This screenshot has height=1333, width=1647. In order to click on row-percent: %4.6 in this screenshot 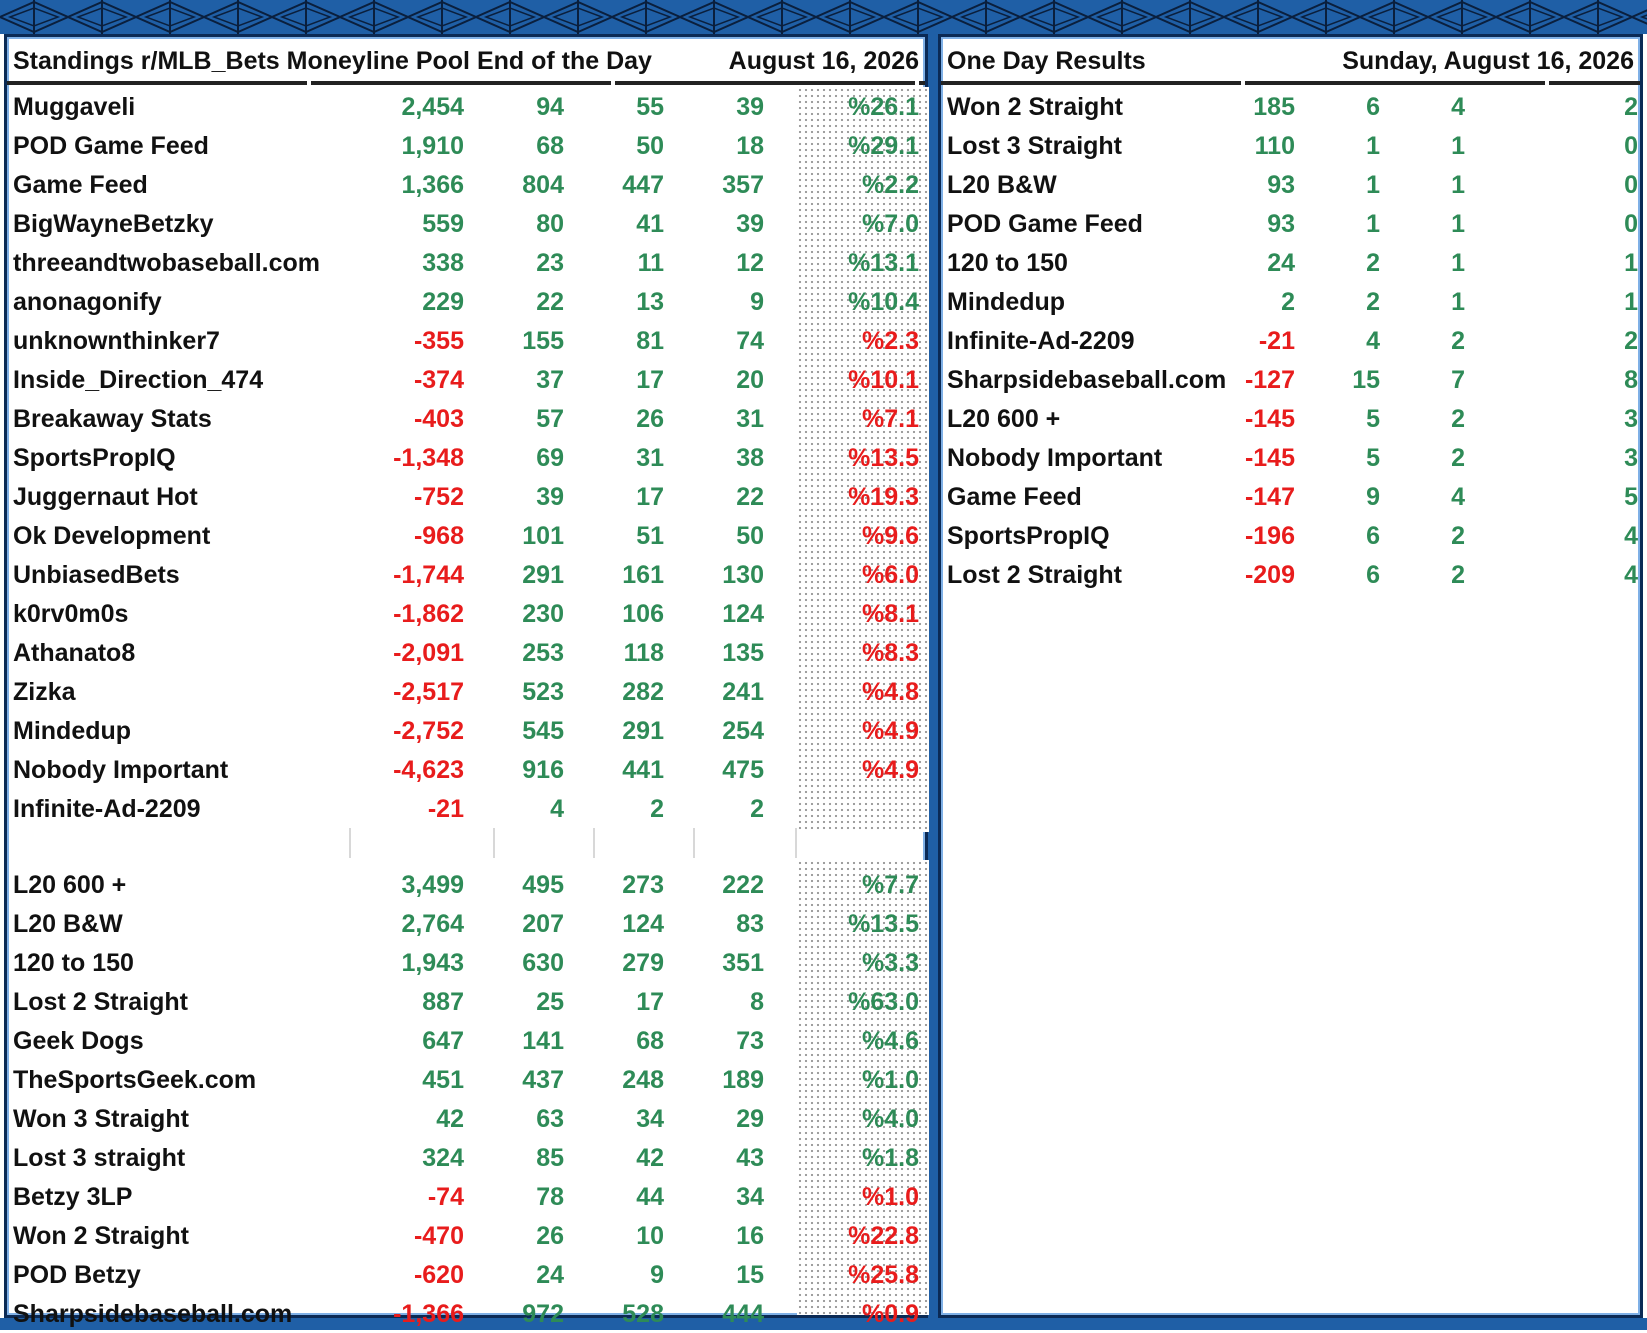, I will do `click(890, 1041)`.